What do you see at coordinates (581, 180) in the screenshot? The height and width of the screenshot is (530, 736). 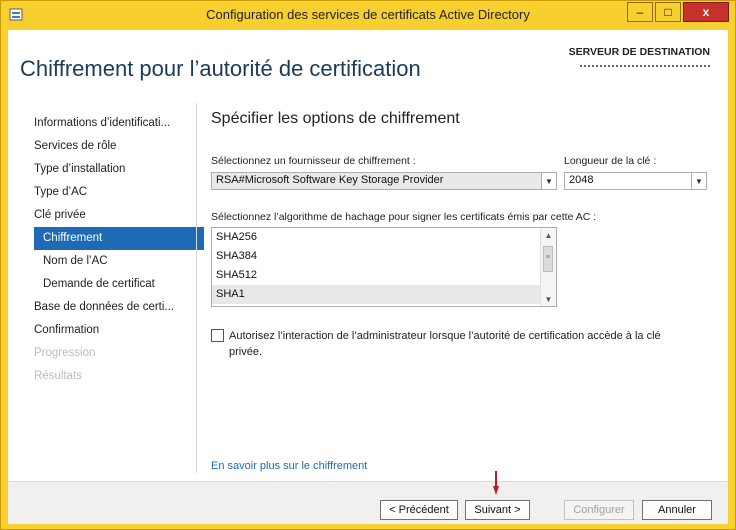 I see `key-length-value: 2048` at bounding box center [581, 180].